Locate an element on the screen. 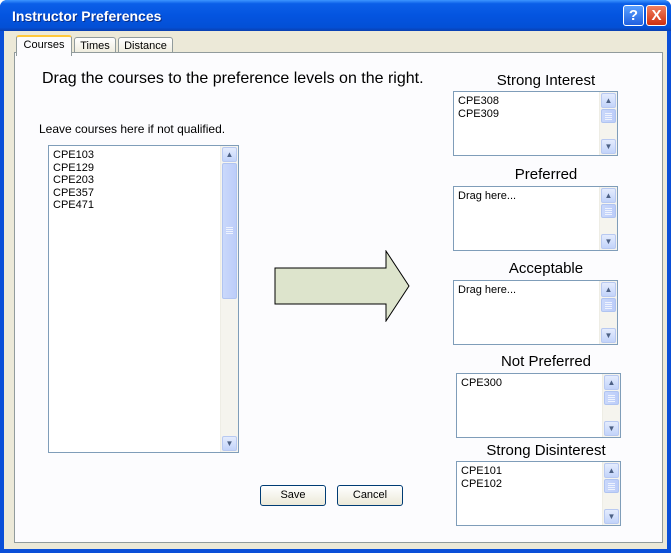 This screenshot has height=553, width=671. list-item: CPE102 is located at coordinates (481, 484).